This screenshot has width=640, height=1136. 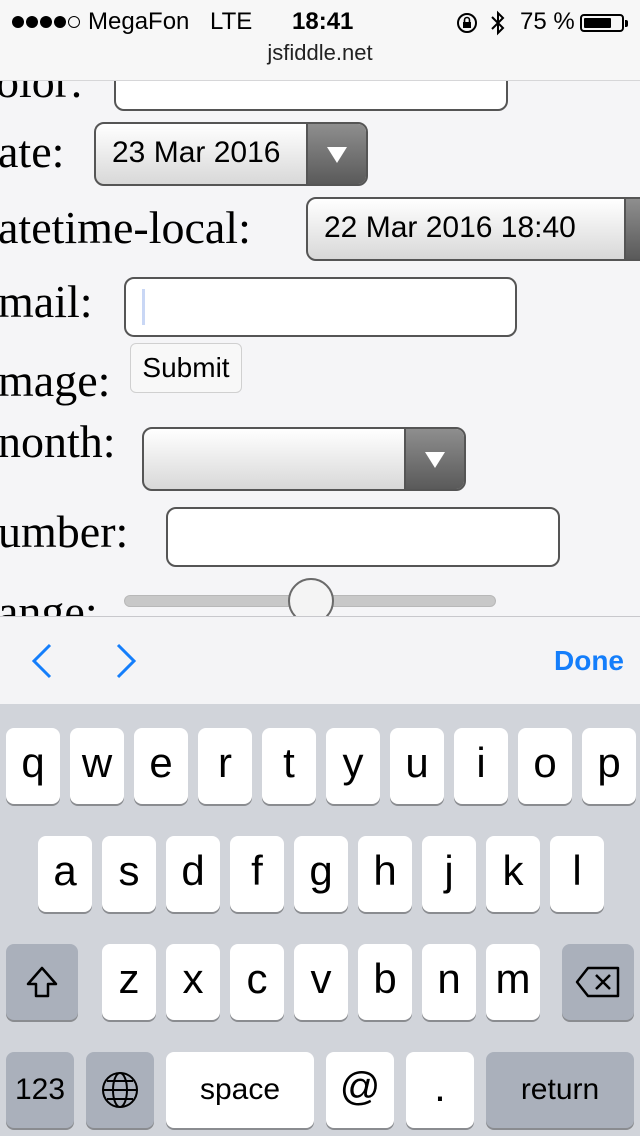 I want to click on key-e: e, so click(x=161, y=766).